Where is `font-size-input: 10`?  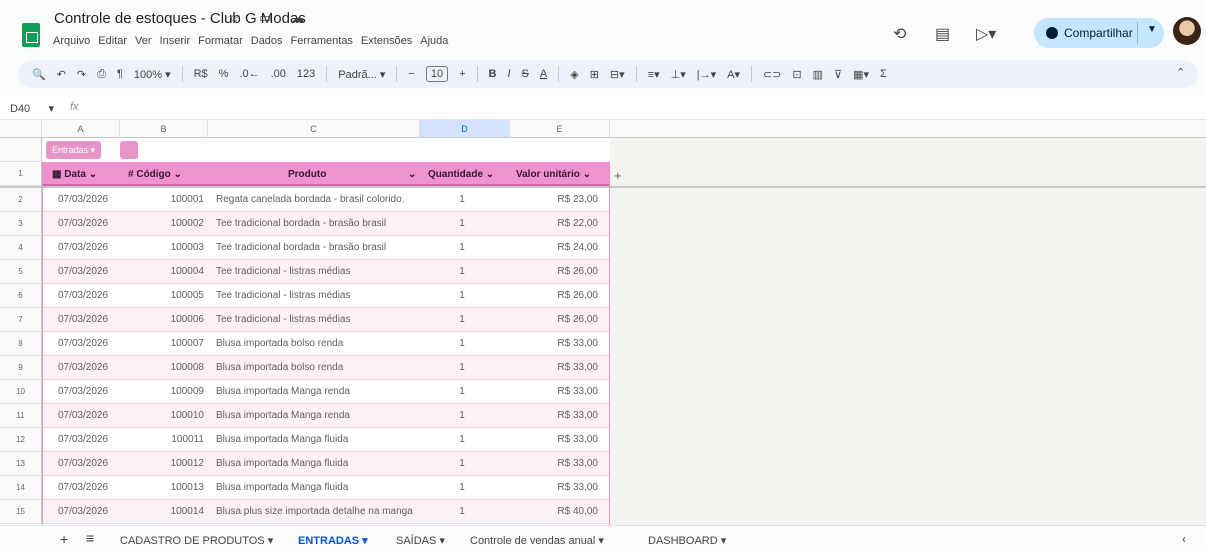 font-size-input: 10 is located at coordinates (437, 74).